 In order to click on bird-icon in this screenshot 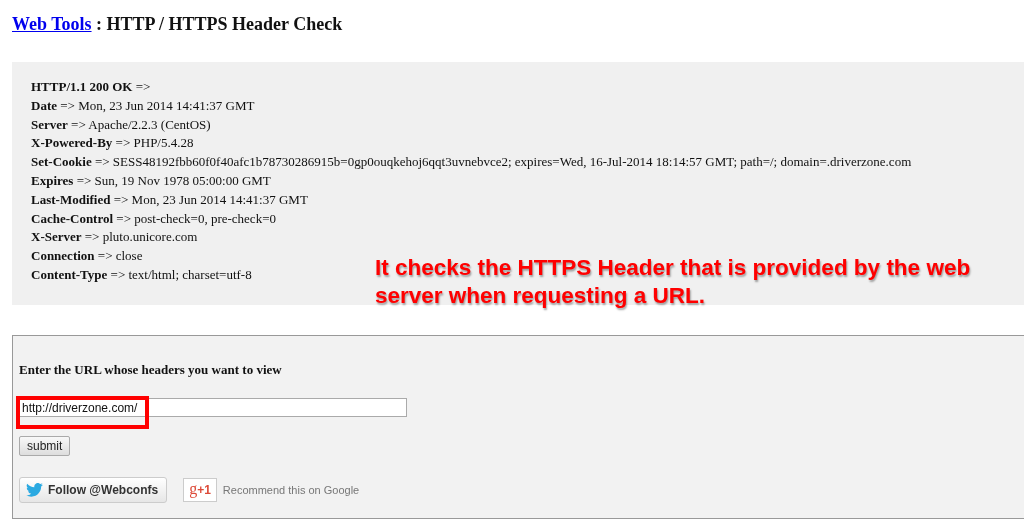, I will do `click(34, 490)`.